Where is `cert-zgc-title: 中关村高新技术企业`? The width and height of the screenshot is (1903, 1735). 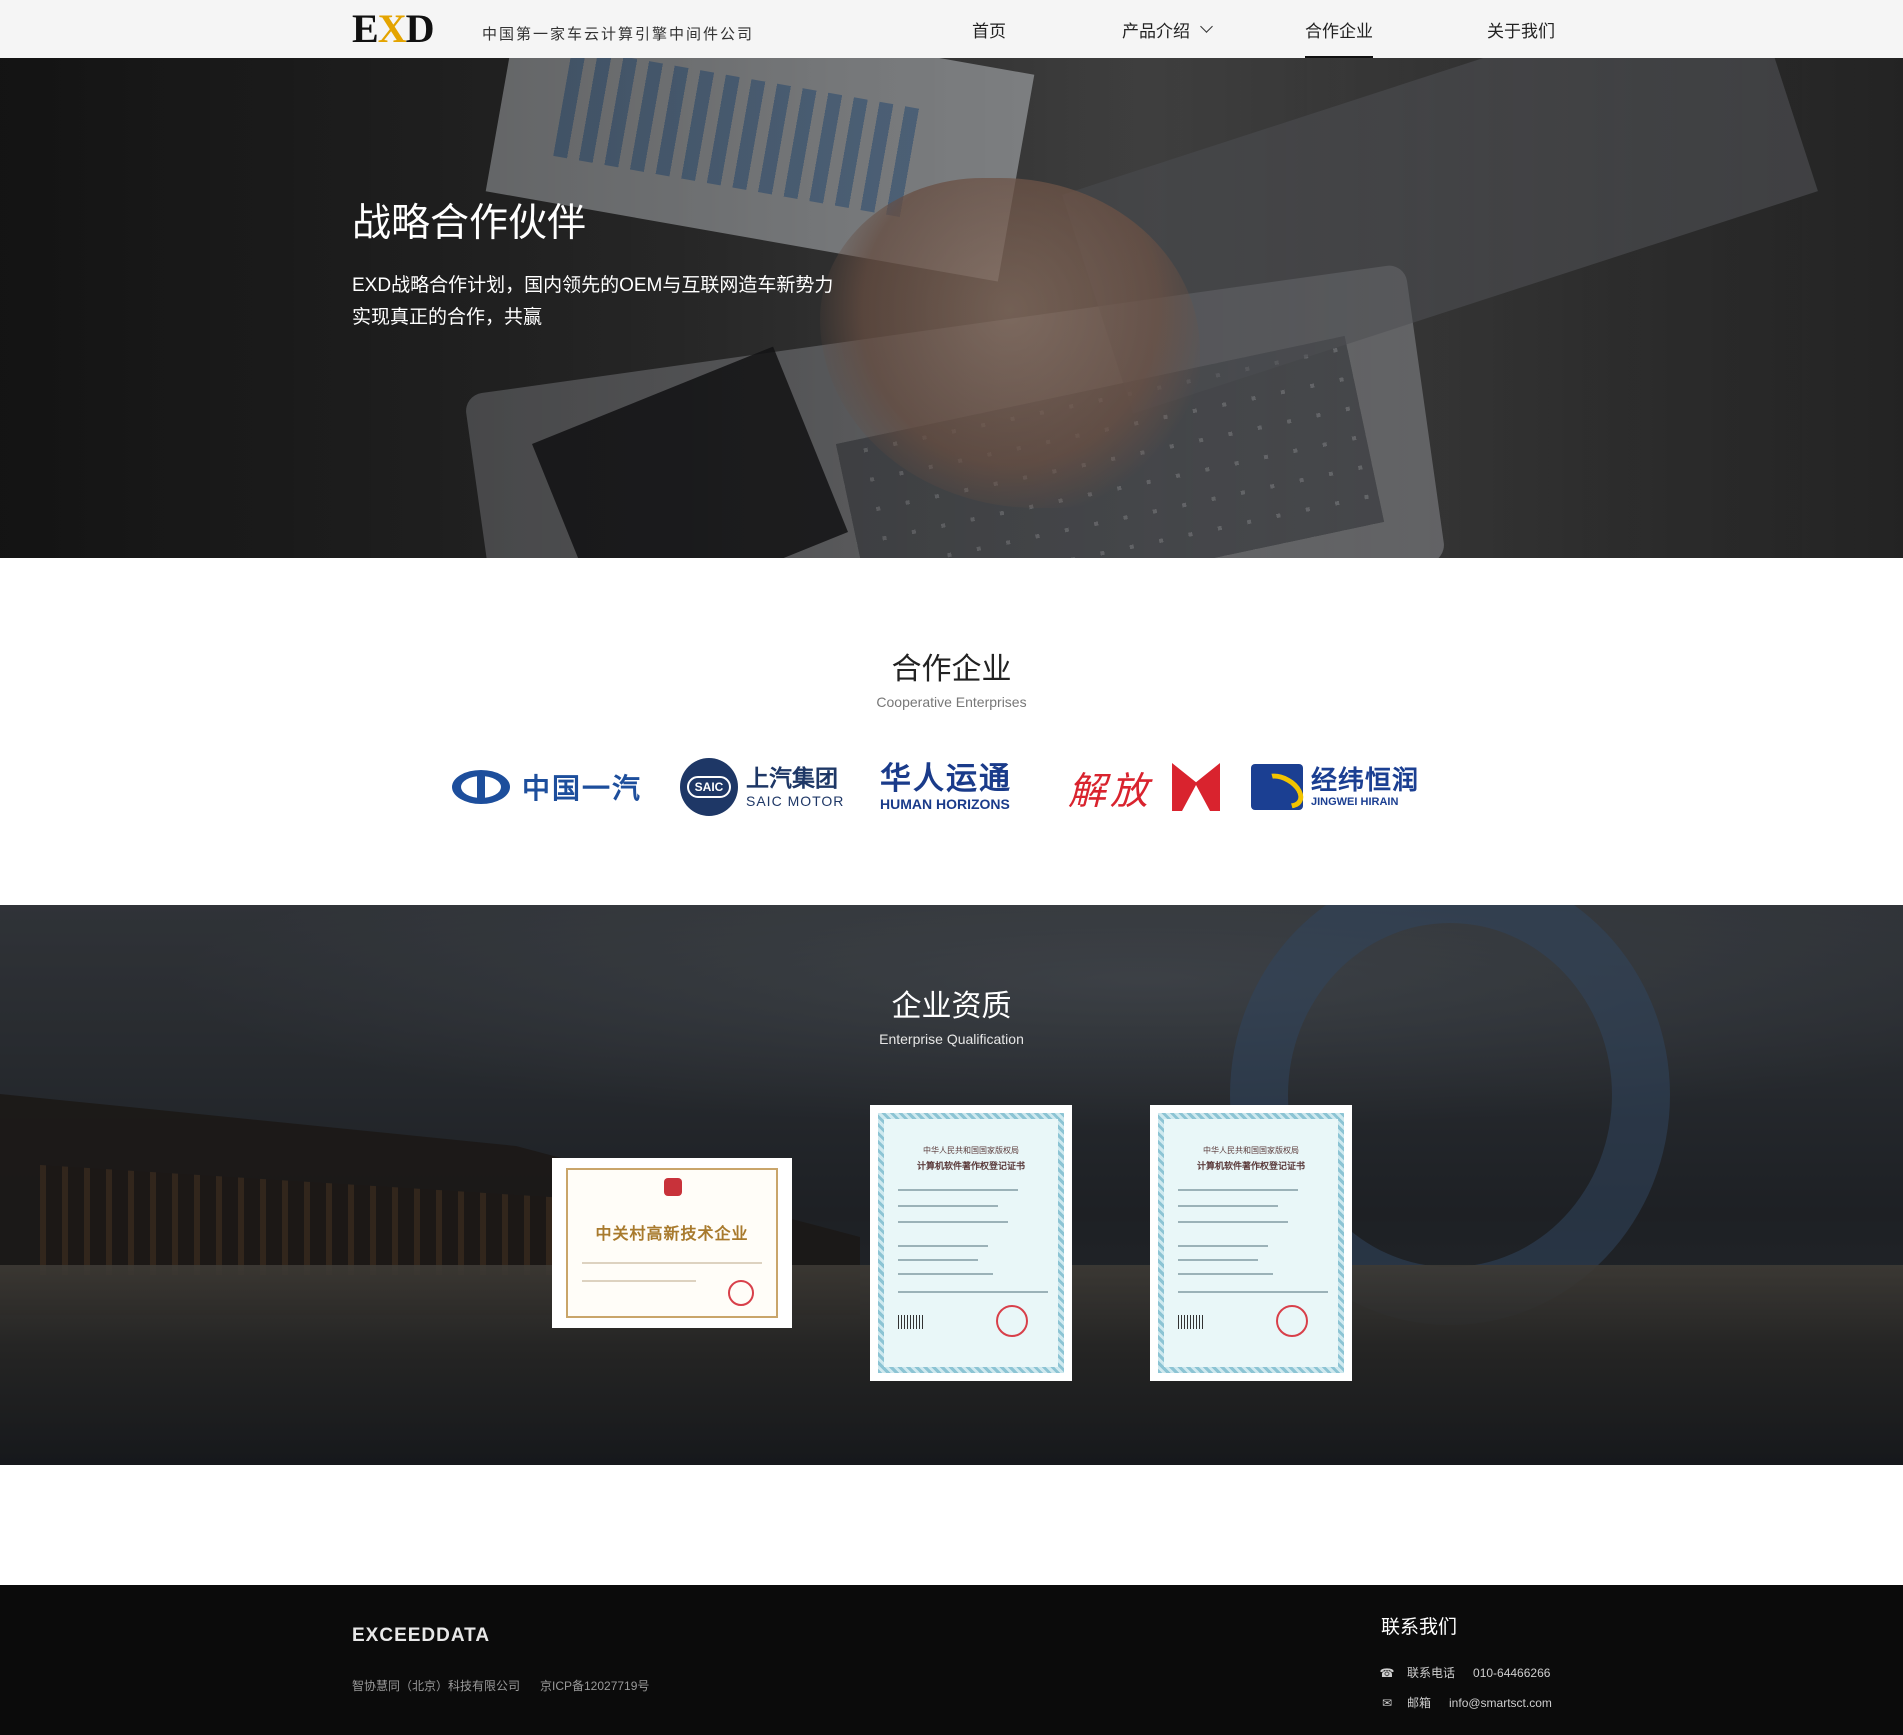
cert-zgc-title: 中关村高新技术企业 is located at coordinates (672, 1234).